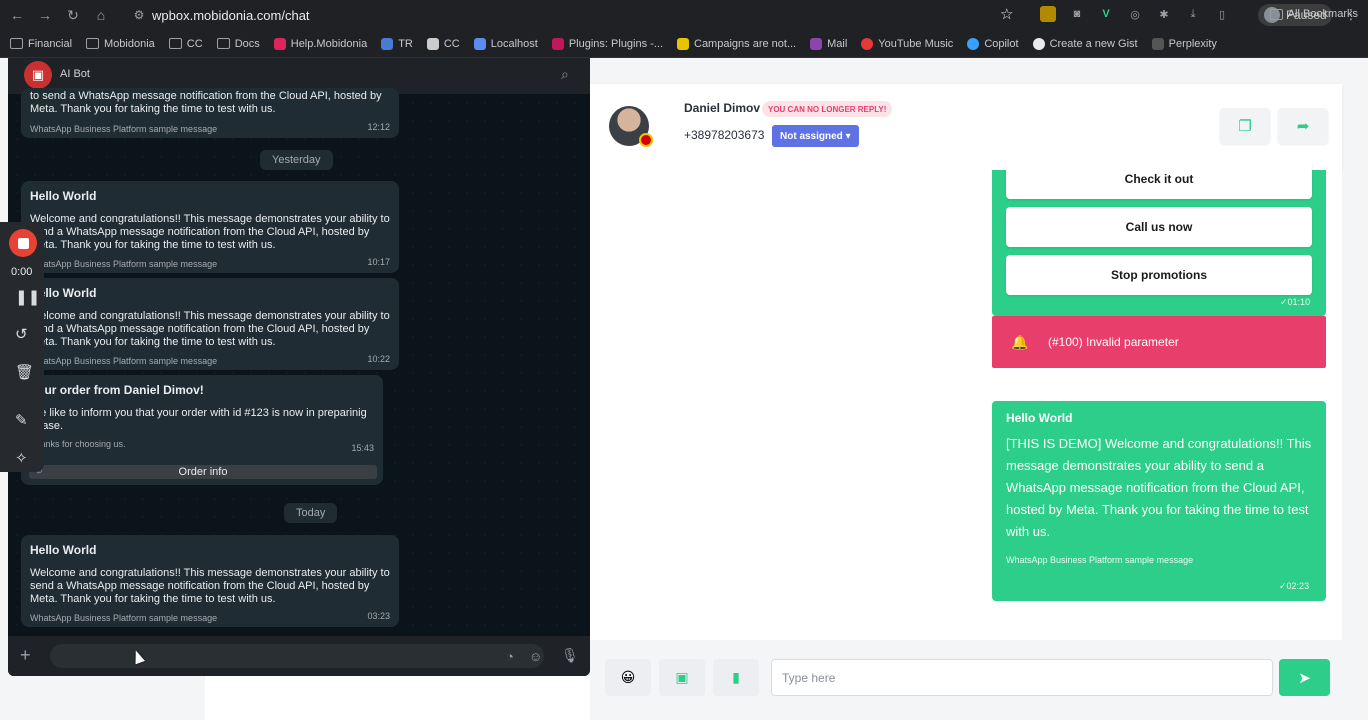  Describe the element at coordinates (1157, 43) in the screenshot. I see `perplexity-icon` at that location.